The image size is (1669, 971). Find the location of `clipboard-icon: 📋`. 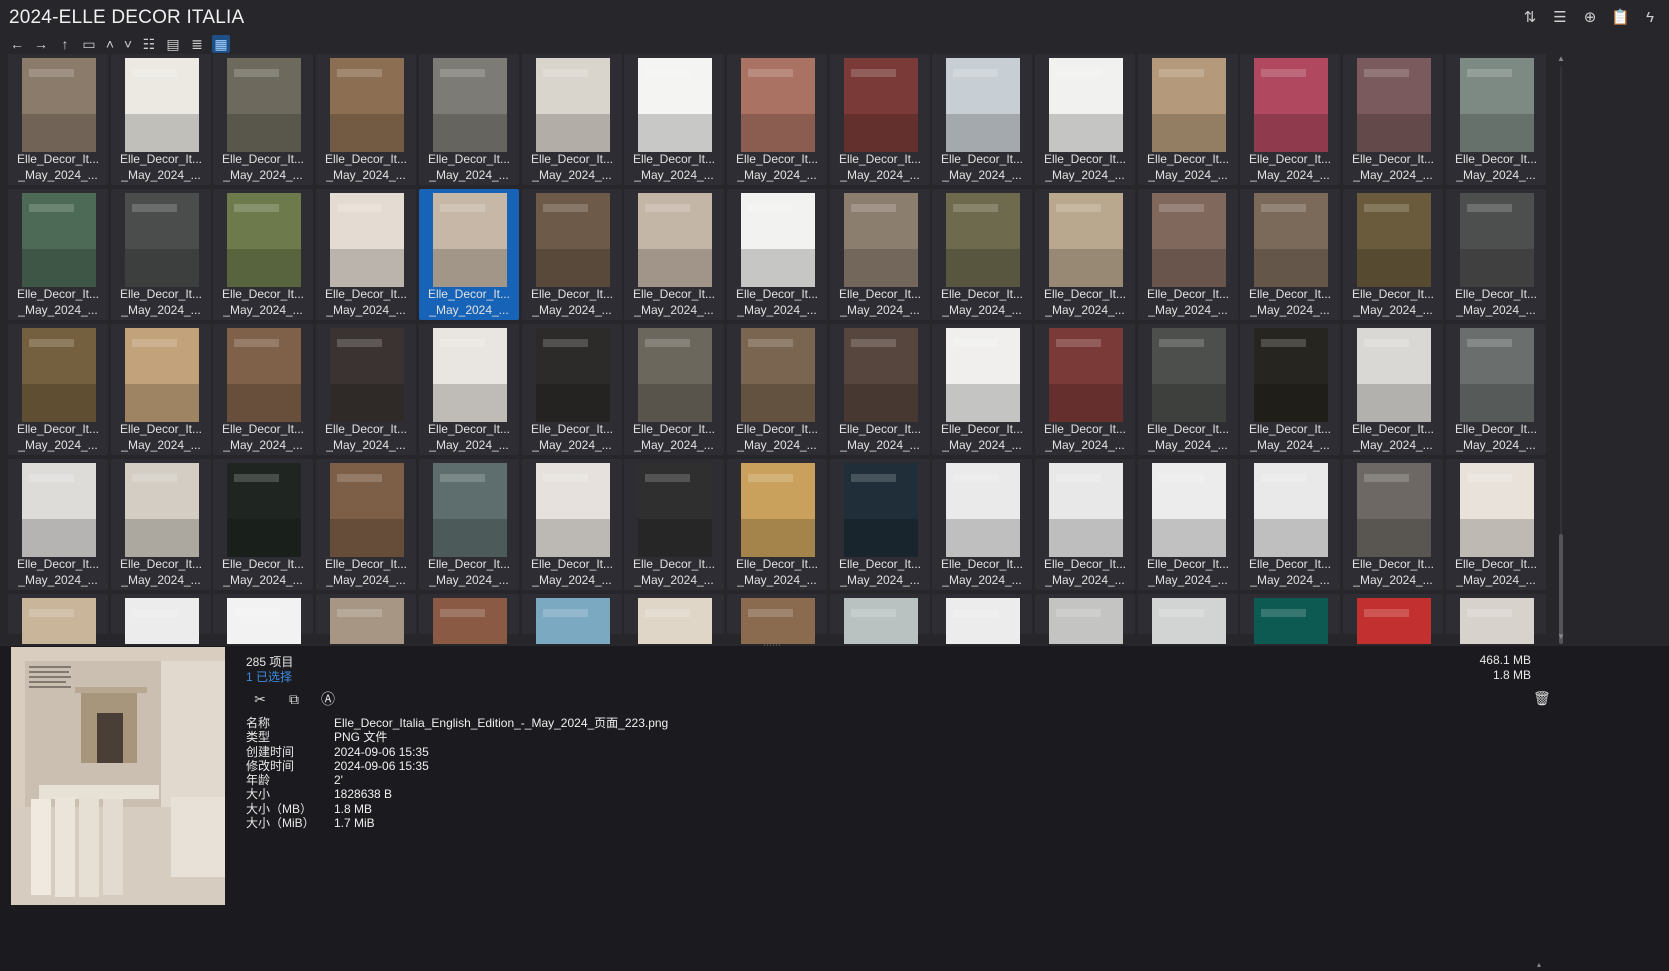

clipboard-icon: 📋 is located at coordinates (1620, 18).